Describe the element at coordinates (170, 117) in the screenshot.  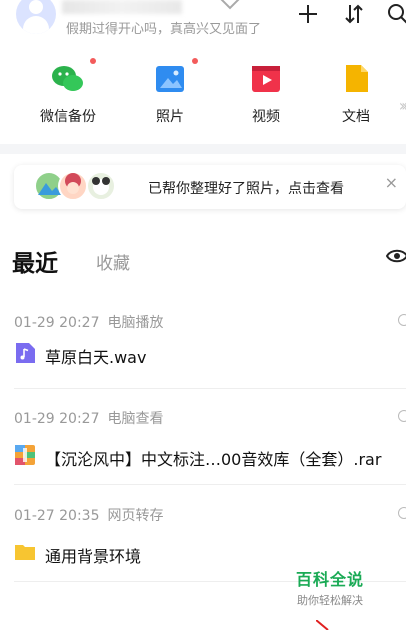
I see `quick-item-label: 照片` at that location.